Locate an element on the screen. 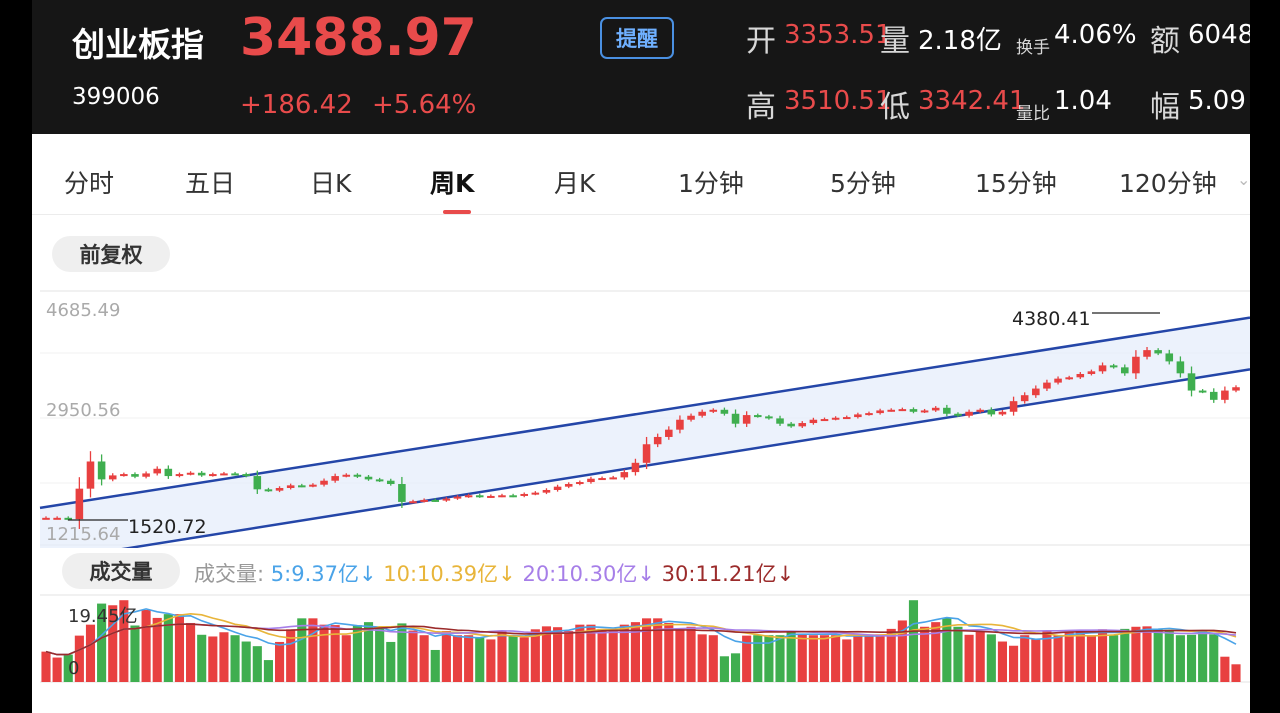 Image resolution: width=1280 pixels, height=713 pixels. legend-ma5: 5:9.37亿↓ is located at coordinates (323, 574).